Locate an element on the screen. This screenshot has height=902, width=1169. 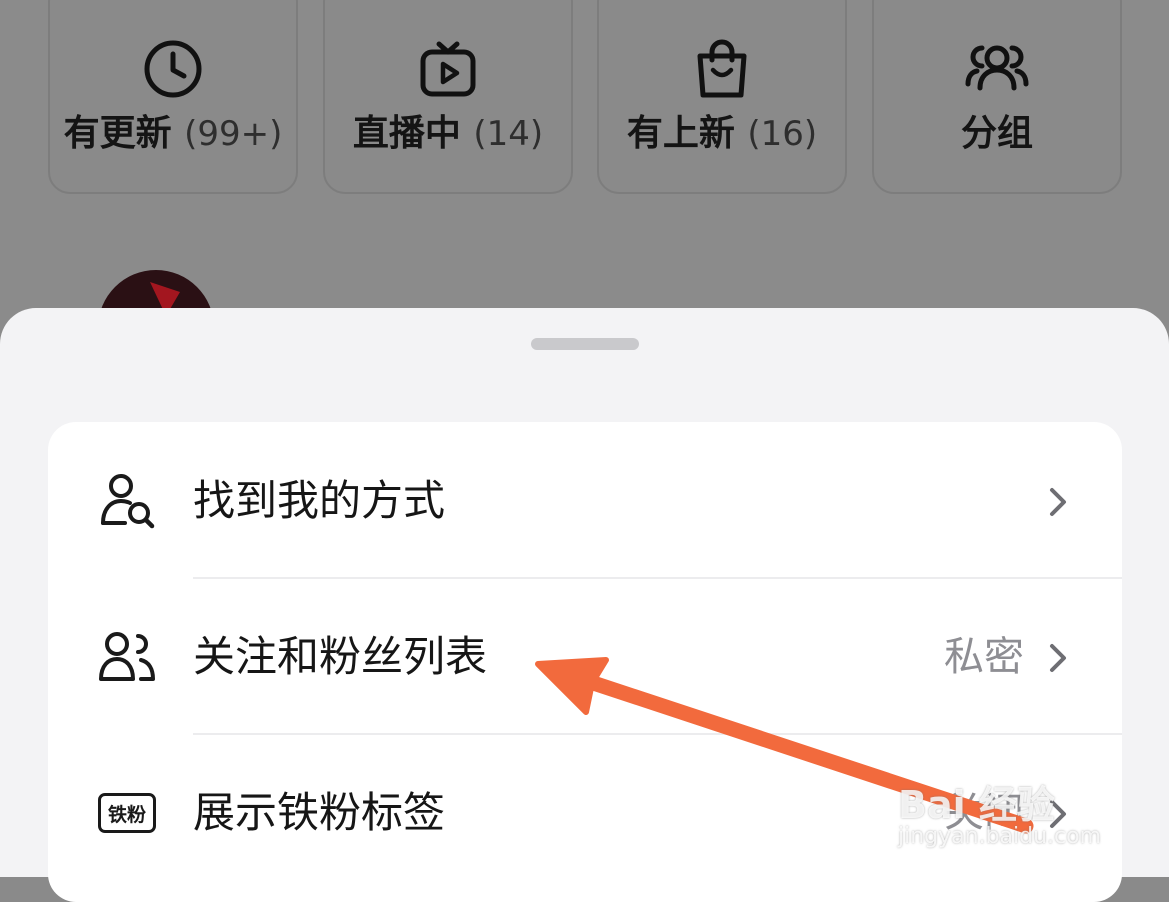
tile-label: 分组 is located at coordinates (996, 133).